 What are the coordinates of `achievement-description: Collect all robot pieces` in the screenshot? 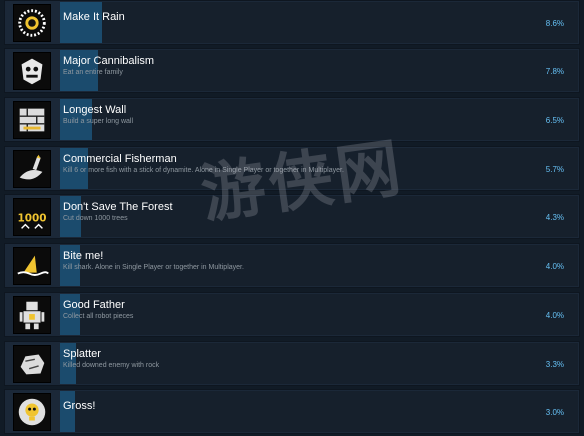 It's located at (98, 316).